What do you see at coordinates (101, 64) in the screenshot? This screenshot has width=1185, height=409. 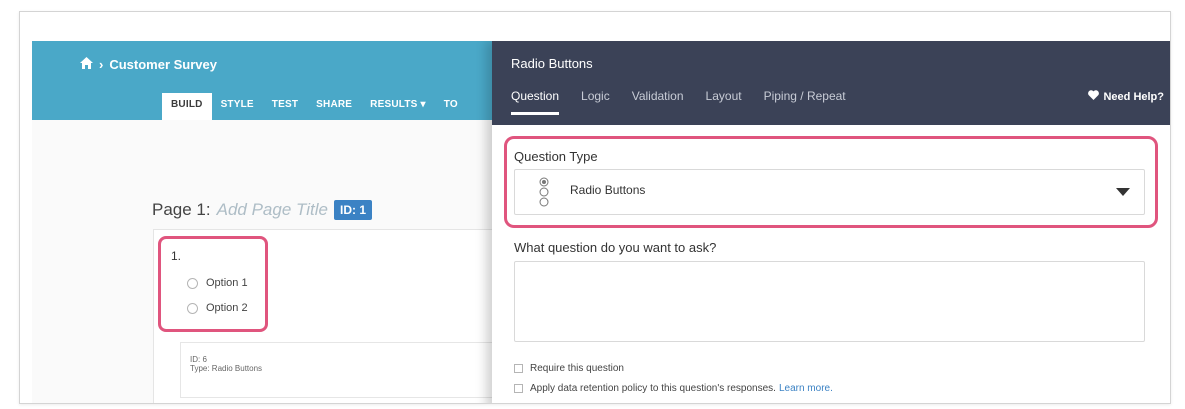 I see `chevron-right-icon: ›` at bounding box center [101, 64].